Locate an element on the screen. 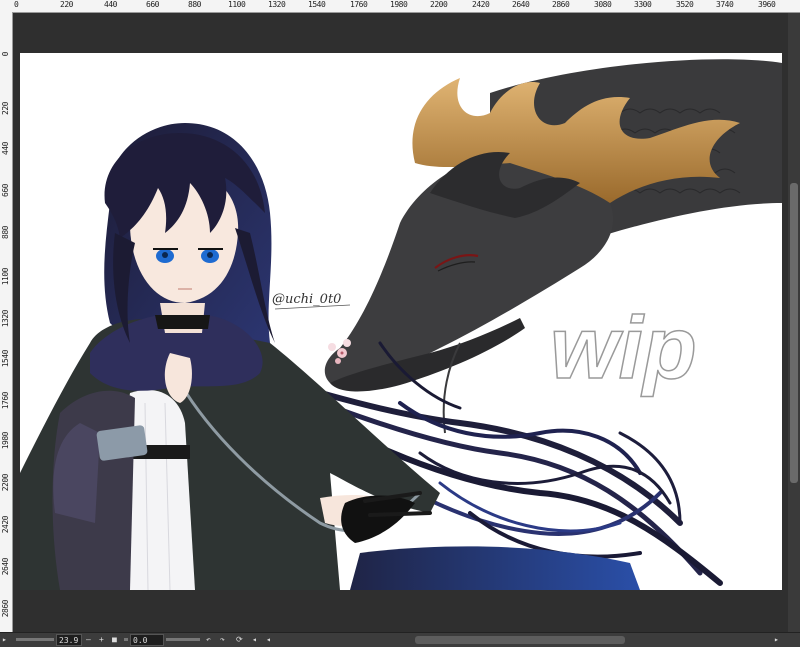 Image resolution: width=800 pixels, height=647 pixels. ruler-label: 3740 is located at coordinates (725, 4).